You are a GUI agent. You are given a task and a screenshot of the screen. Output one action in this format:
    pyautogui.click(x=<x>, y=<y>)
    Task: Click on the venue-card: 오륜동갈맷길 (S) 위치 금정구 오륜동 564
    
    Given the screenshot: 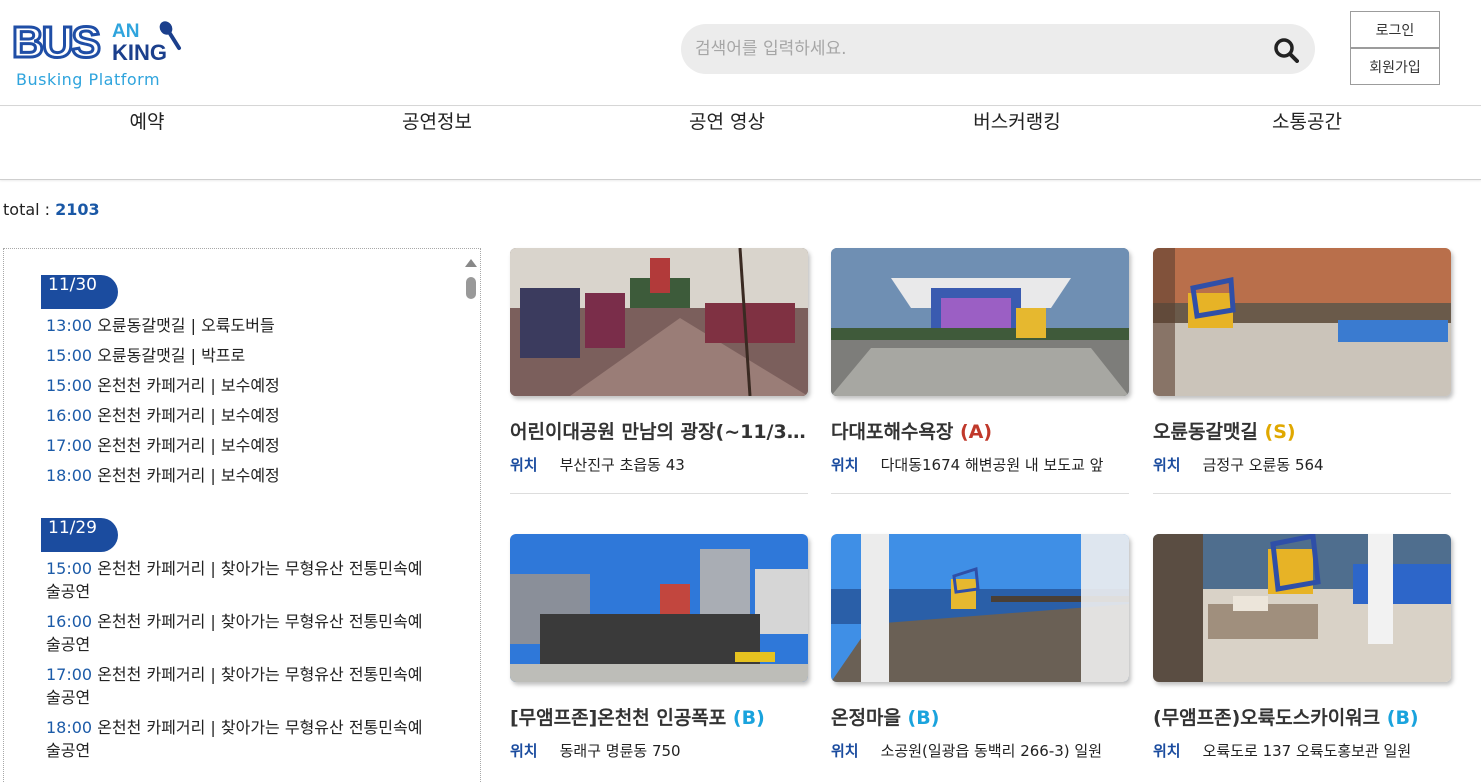 What is the action you would take?
    pyautogui.click(x=1302, y=371)
    